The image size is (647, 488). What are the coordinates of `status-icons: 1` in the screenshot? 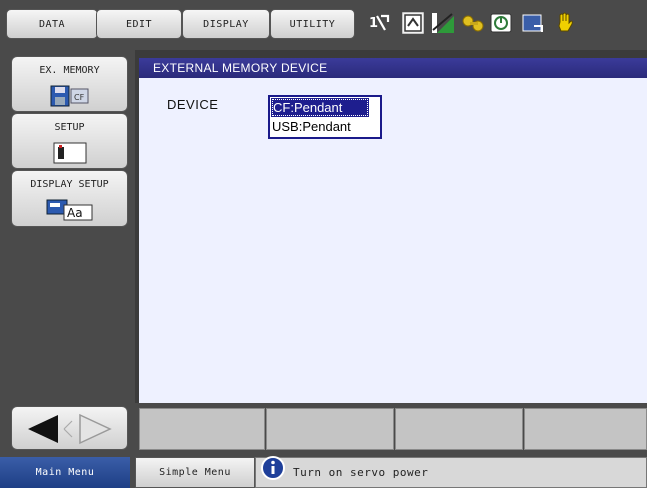 It's located at (486, 25).